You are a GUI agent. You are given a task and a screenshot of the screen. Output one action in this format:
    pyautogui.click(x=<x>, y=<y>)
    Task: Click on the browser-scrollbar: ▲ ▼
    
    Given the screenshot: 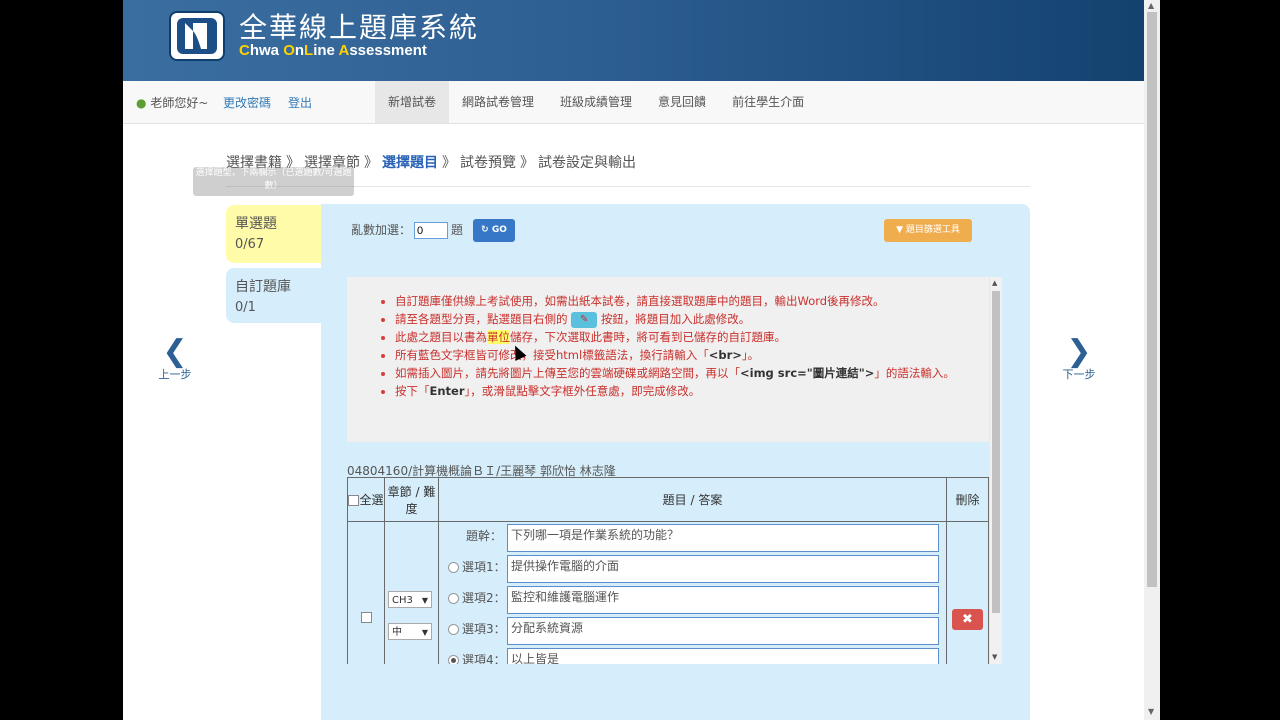 What is the action you would take?
    pyautogui.click(x=1152, y=360)
    